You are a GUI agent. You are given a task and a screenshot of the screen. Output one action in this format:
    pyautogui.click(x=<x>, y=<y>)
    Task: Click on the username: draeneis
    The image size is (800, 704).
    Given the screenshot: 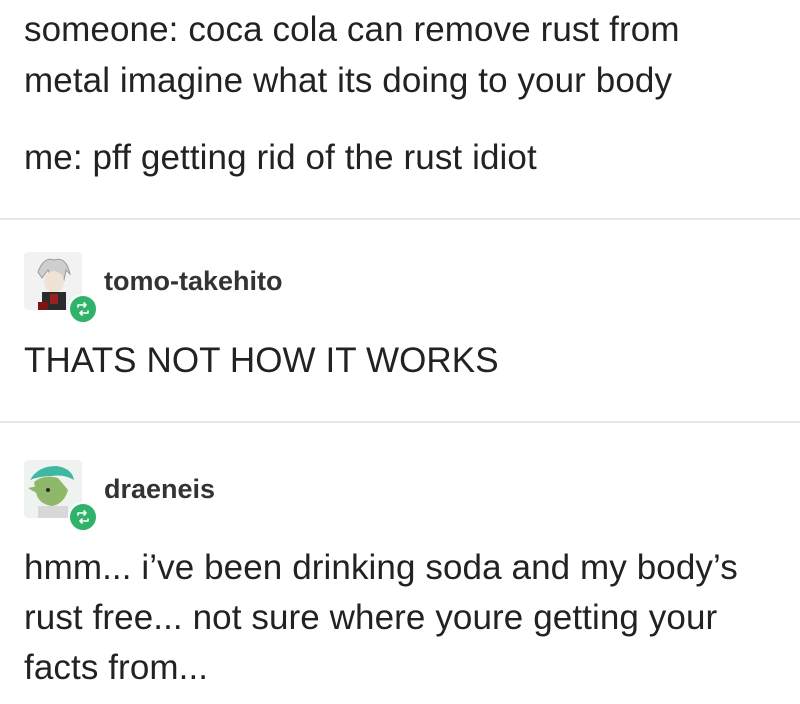 What is the action you would take?
    pyautogui.click(x=159, y=489)
    